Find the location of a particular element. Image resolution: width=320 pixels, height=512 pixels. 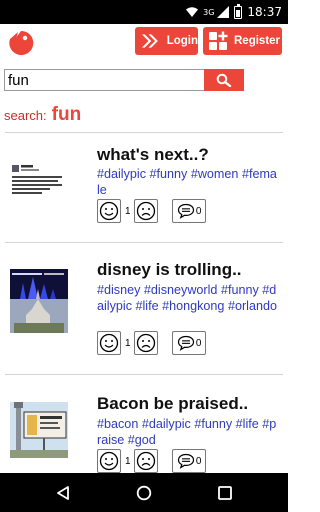

search-prefix: search: is located at coordinates (25, 115).